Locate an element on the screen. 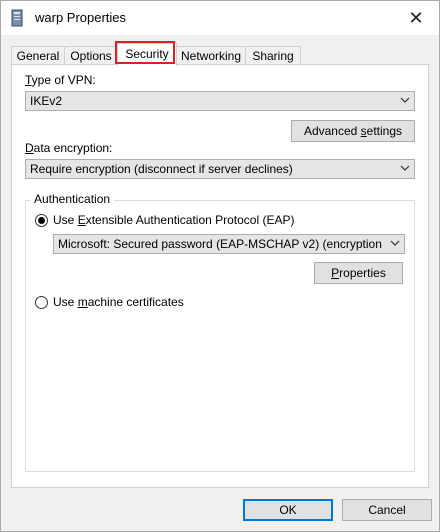  machine-certificates-radio is located at coordinates (41, 302).